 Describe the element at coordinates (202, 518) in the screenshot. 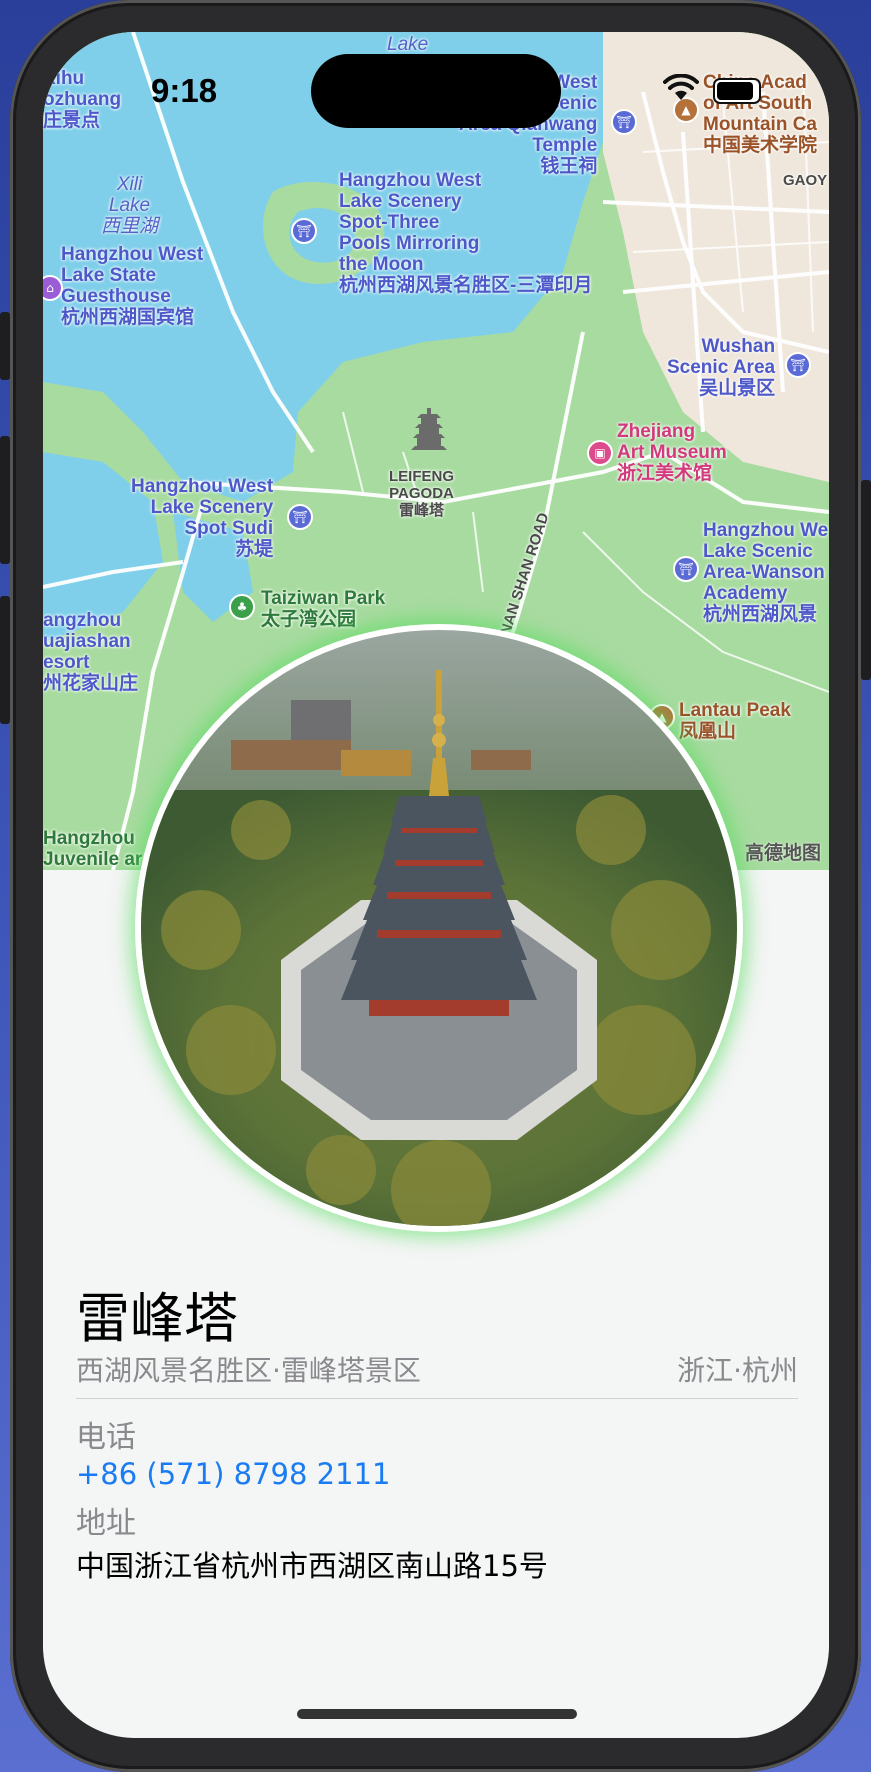

I see `map-label-sudi: Hangzhou West Lake Scenery Spot Sudi 苏堤` at that location.